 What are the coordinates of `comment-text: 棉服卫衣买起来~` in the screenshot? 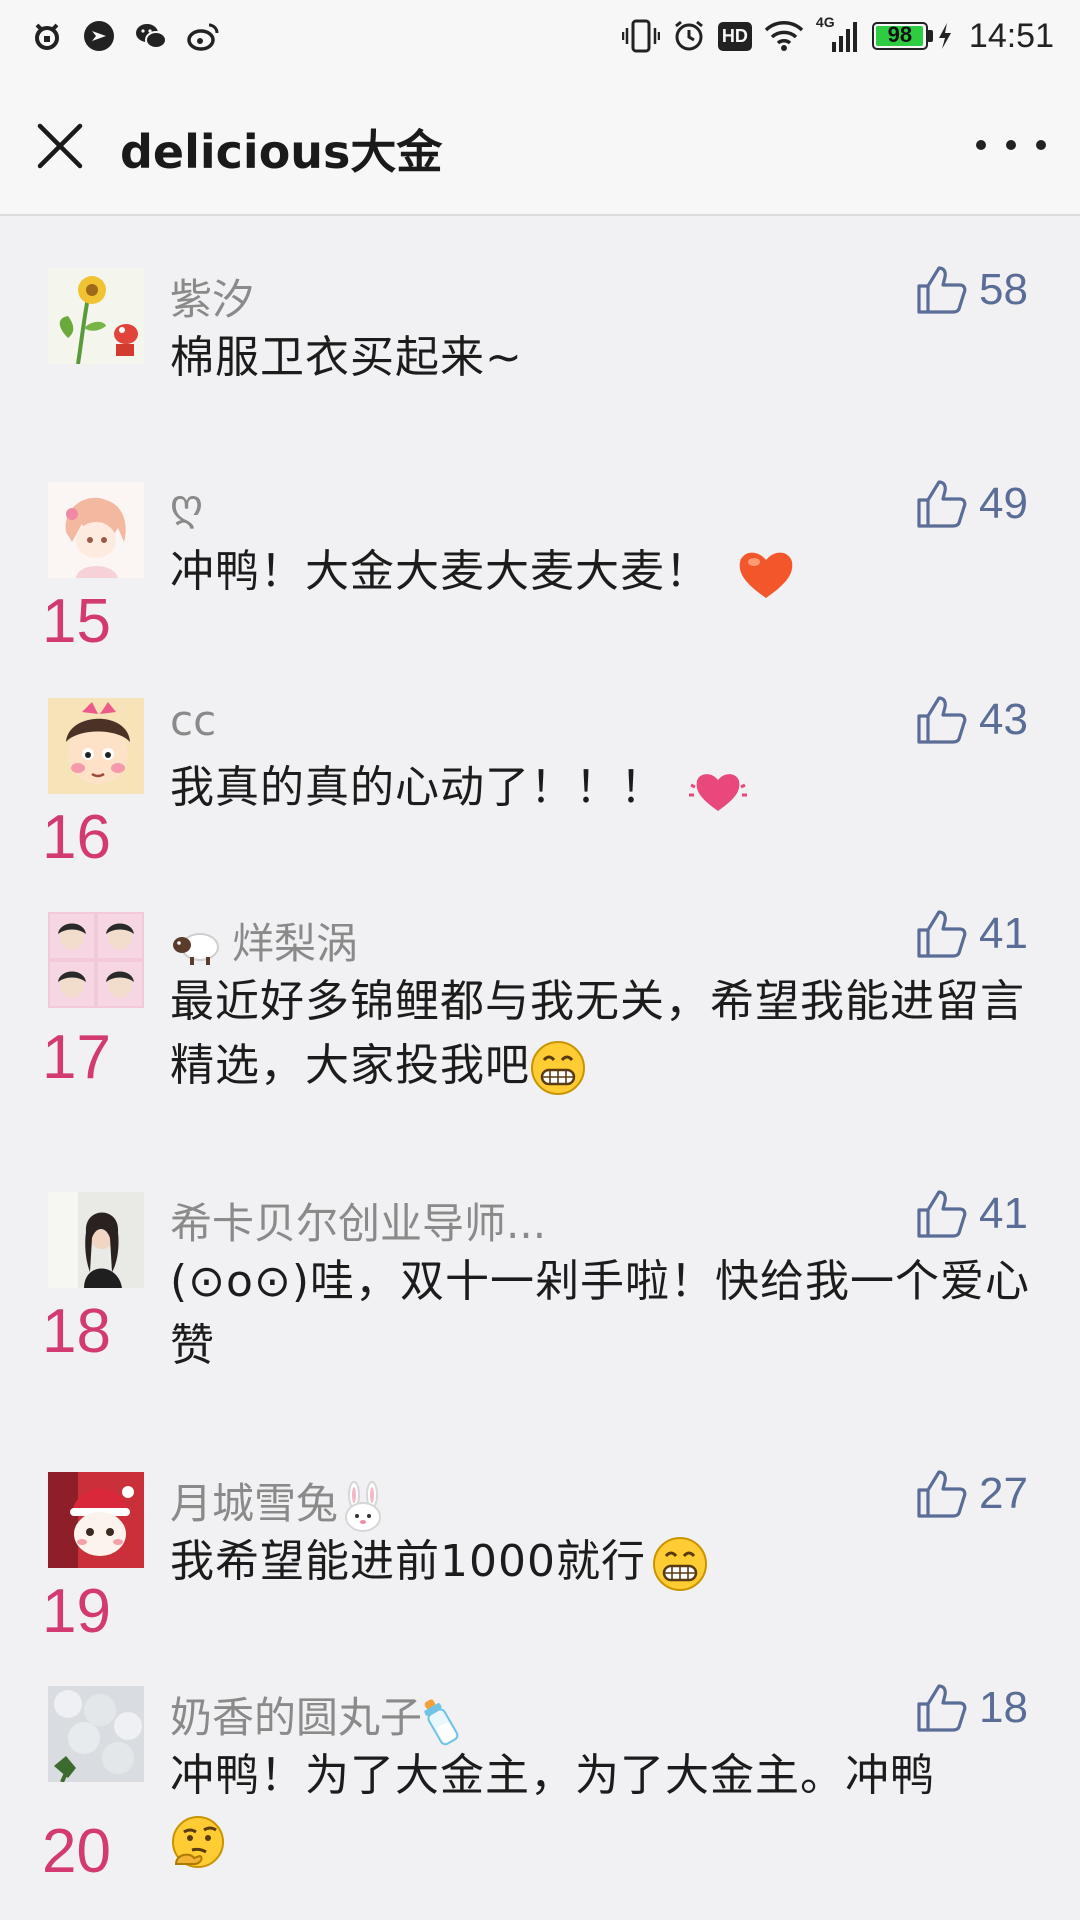 It's located at (346, 357).